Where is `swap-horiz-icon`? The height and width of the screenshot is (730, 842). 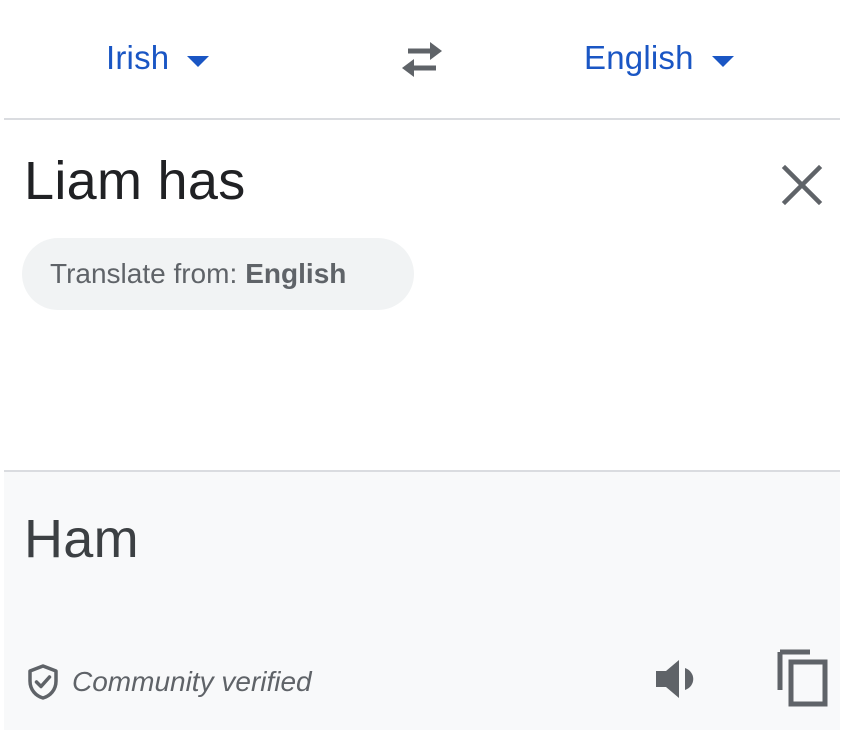
swap-horiz-icon is located at coordinates (422, 59).